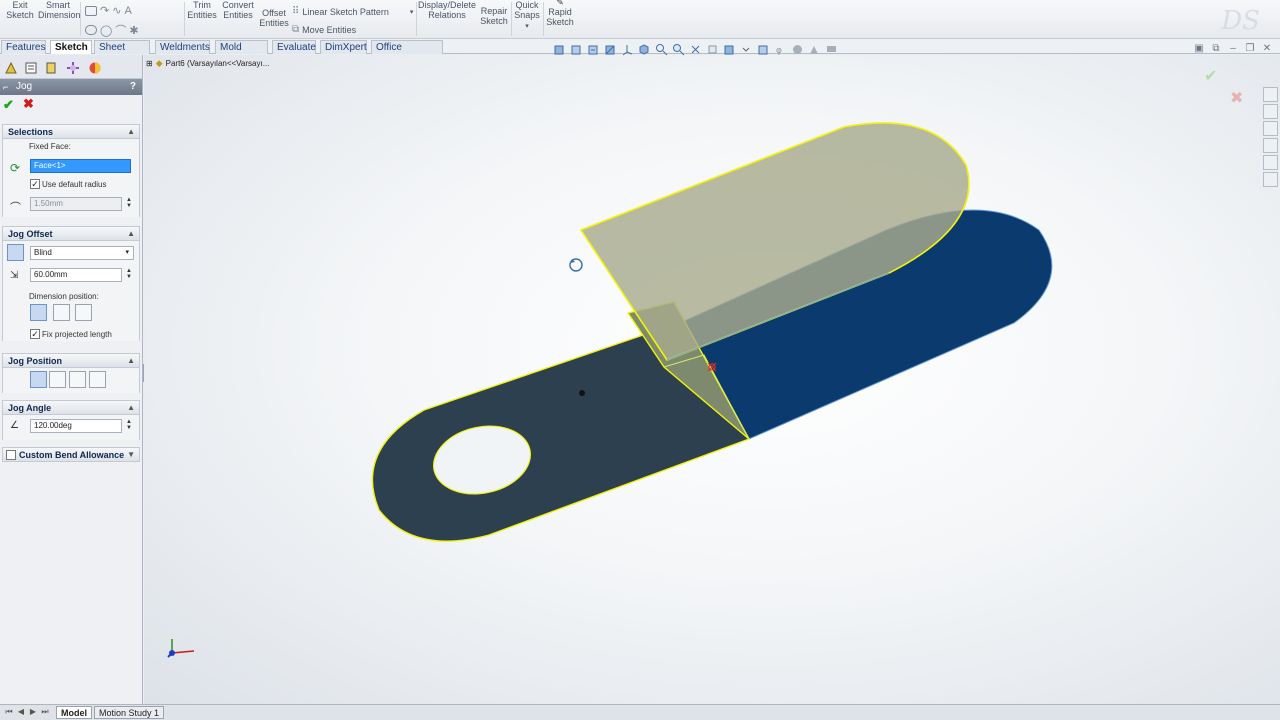 This screenshot has width=1280, height=720. What do you see at coordinates (182, 47) in the screenshot?
I see `tab-weldments: Weldments` at bounding box center [182, 47].